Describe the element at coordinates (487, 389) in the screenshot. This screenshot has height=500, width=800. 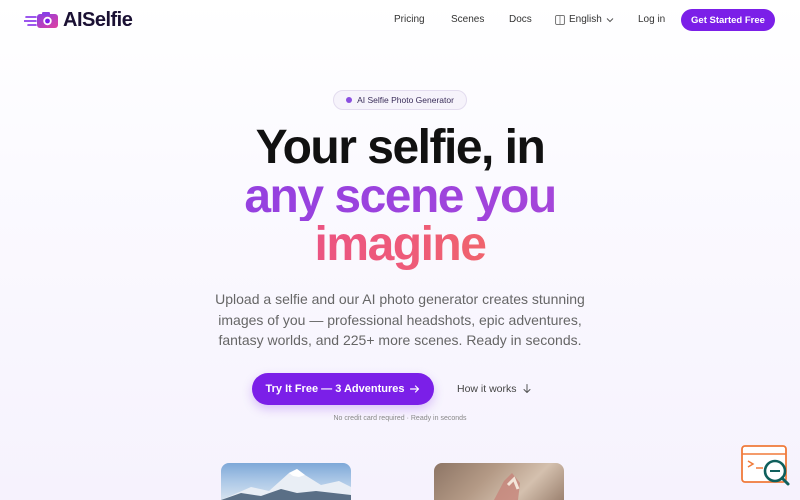
I see `how-it-works-label: How it works` at that location.